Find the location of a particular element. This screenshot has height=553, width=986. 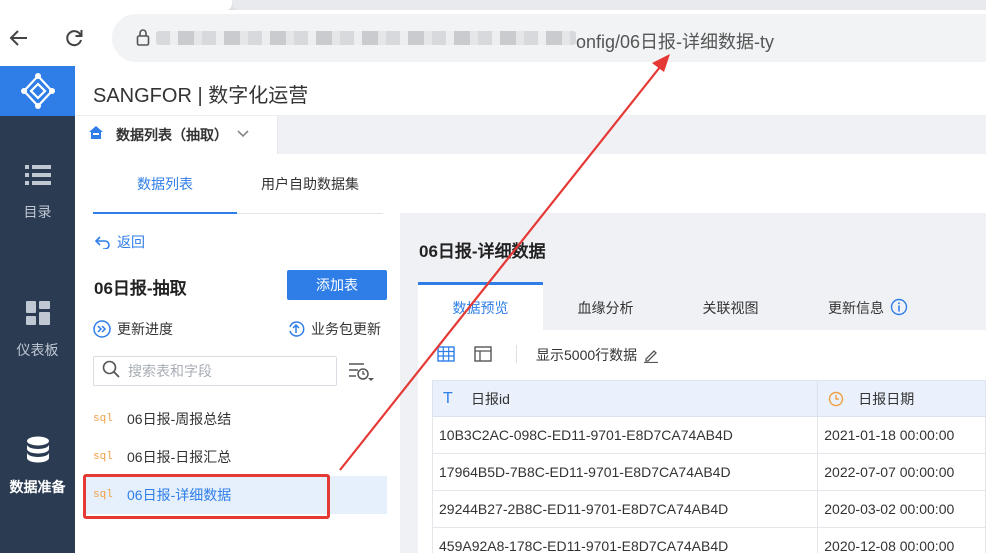

table-cell: 459A92A8-178C-ED11-9701-E8D7CA74AB4D is located at coordinates (625, 540).